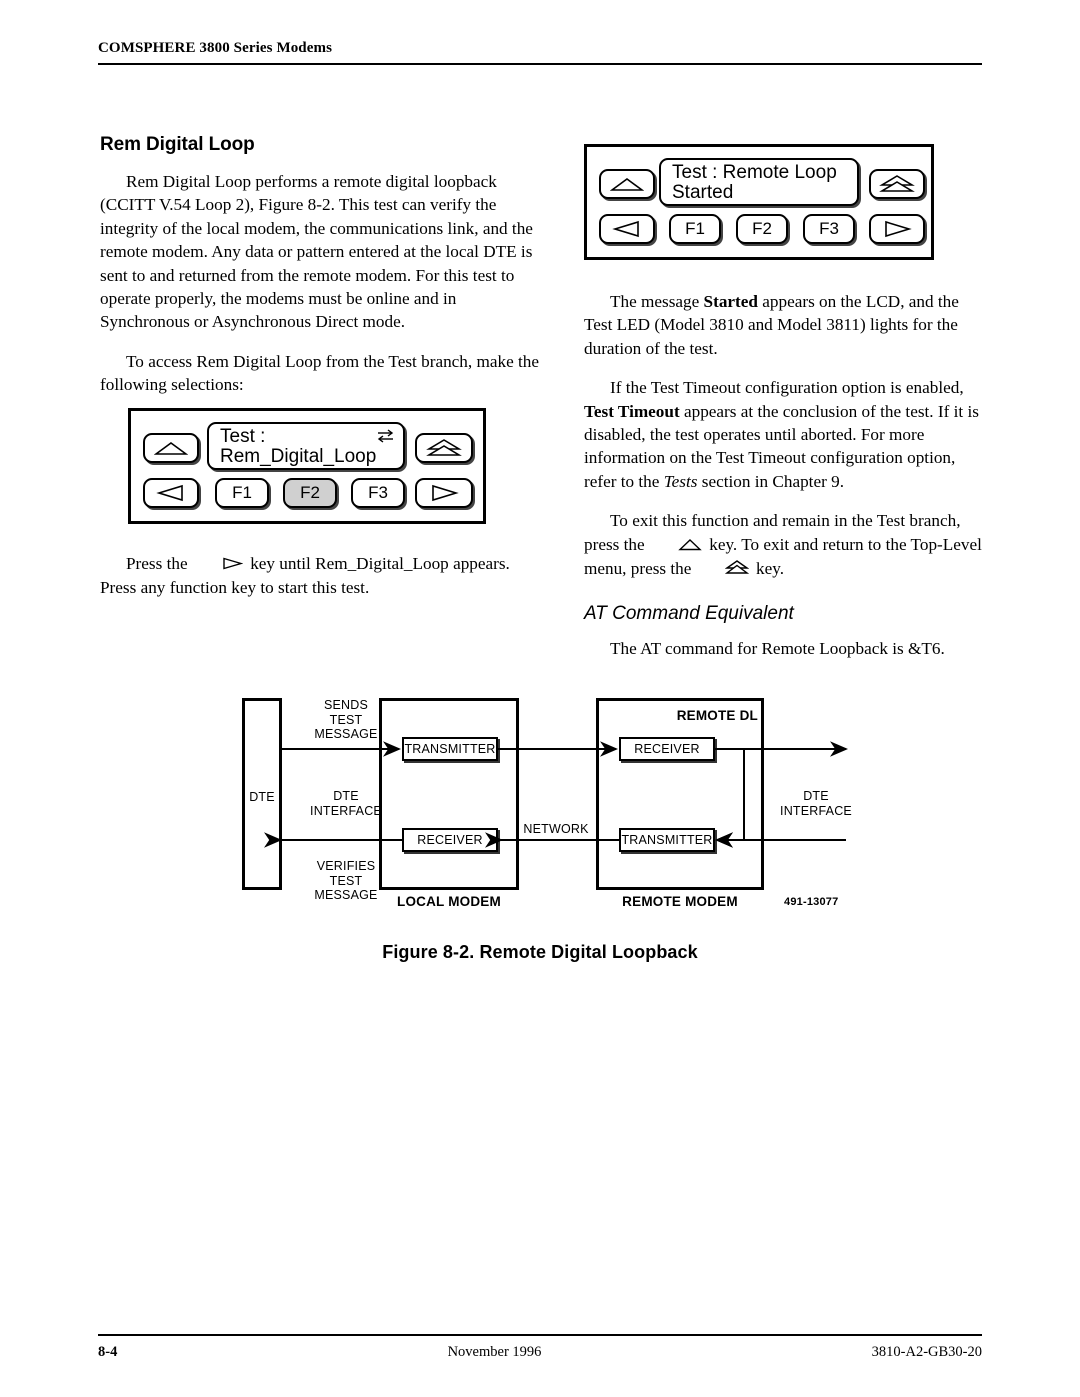  I want to click on lcd-display-remote-loop-started: Test : Remote Loop Started, so click(759, 182).